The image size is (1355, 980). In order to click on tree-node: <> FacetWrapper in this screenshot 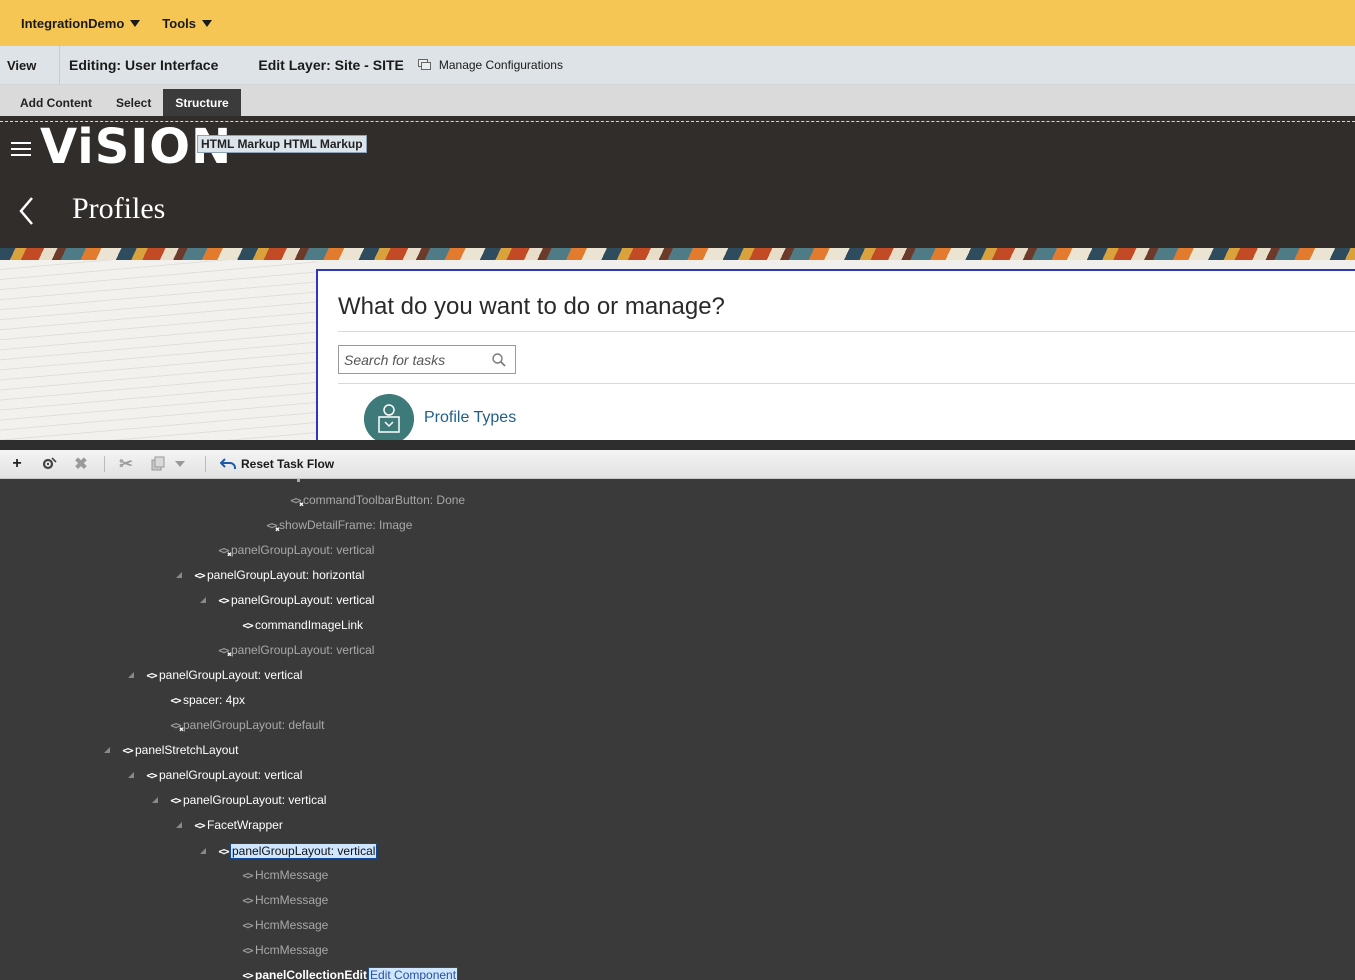, I will do `click(229, 825)`.